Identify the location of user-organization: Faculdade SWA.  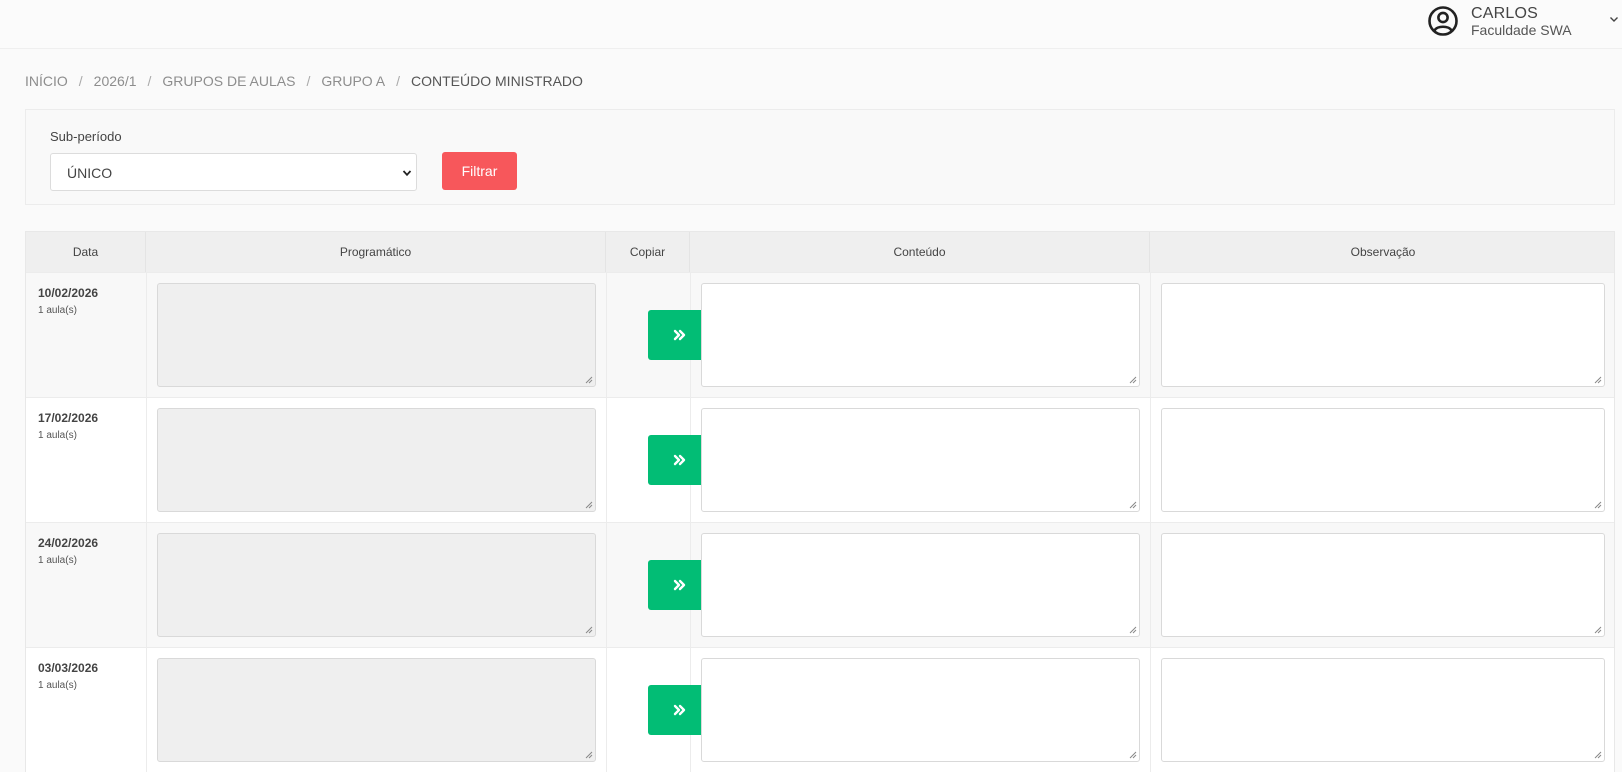
(1521, 30).